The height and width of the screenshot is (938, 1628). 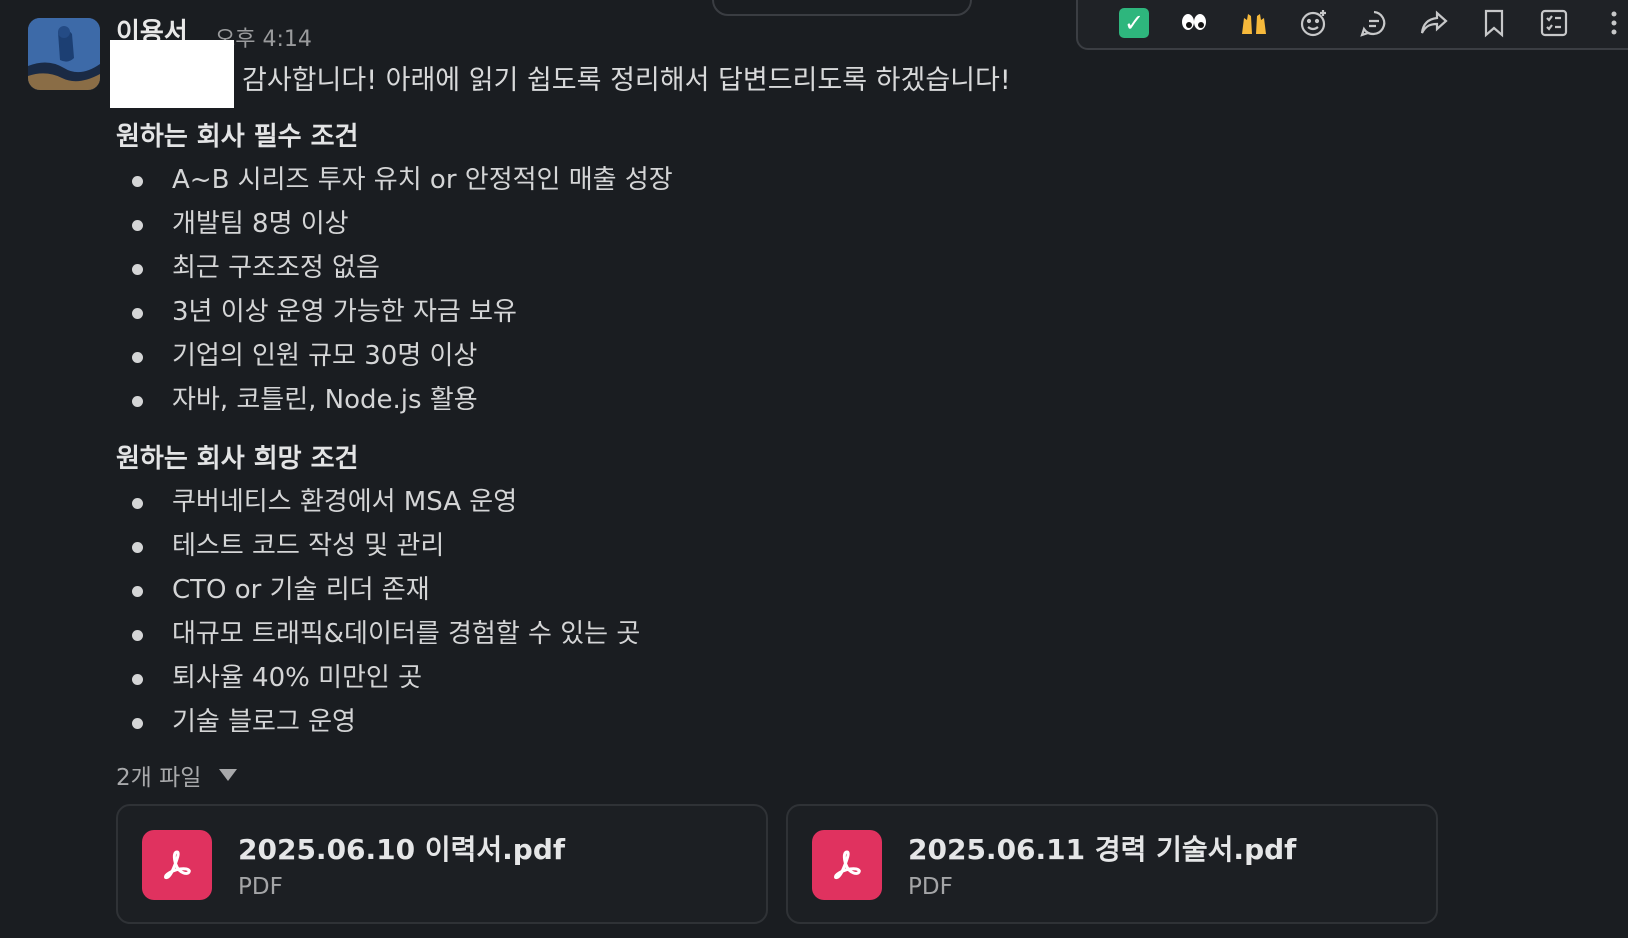 I want to click on file-name: 2025.06.11 경력 기술서.pdf, so click(x=1102, y=848).